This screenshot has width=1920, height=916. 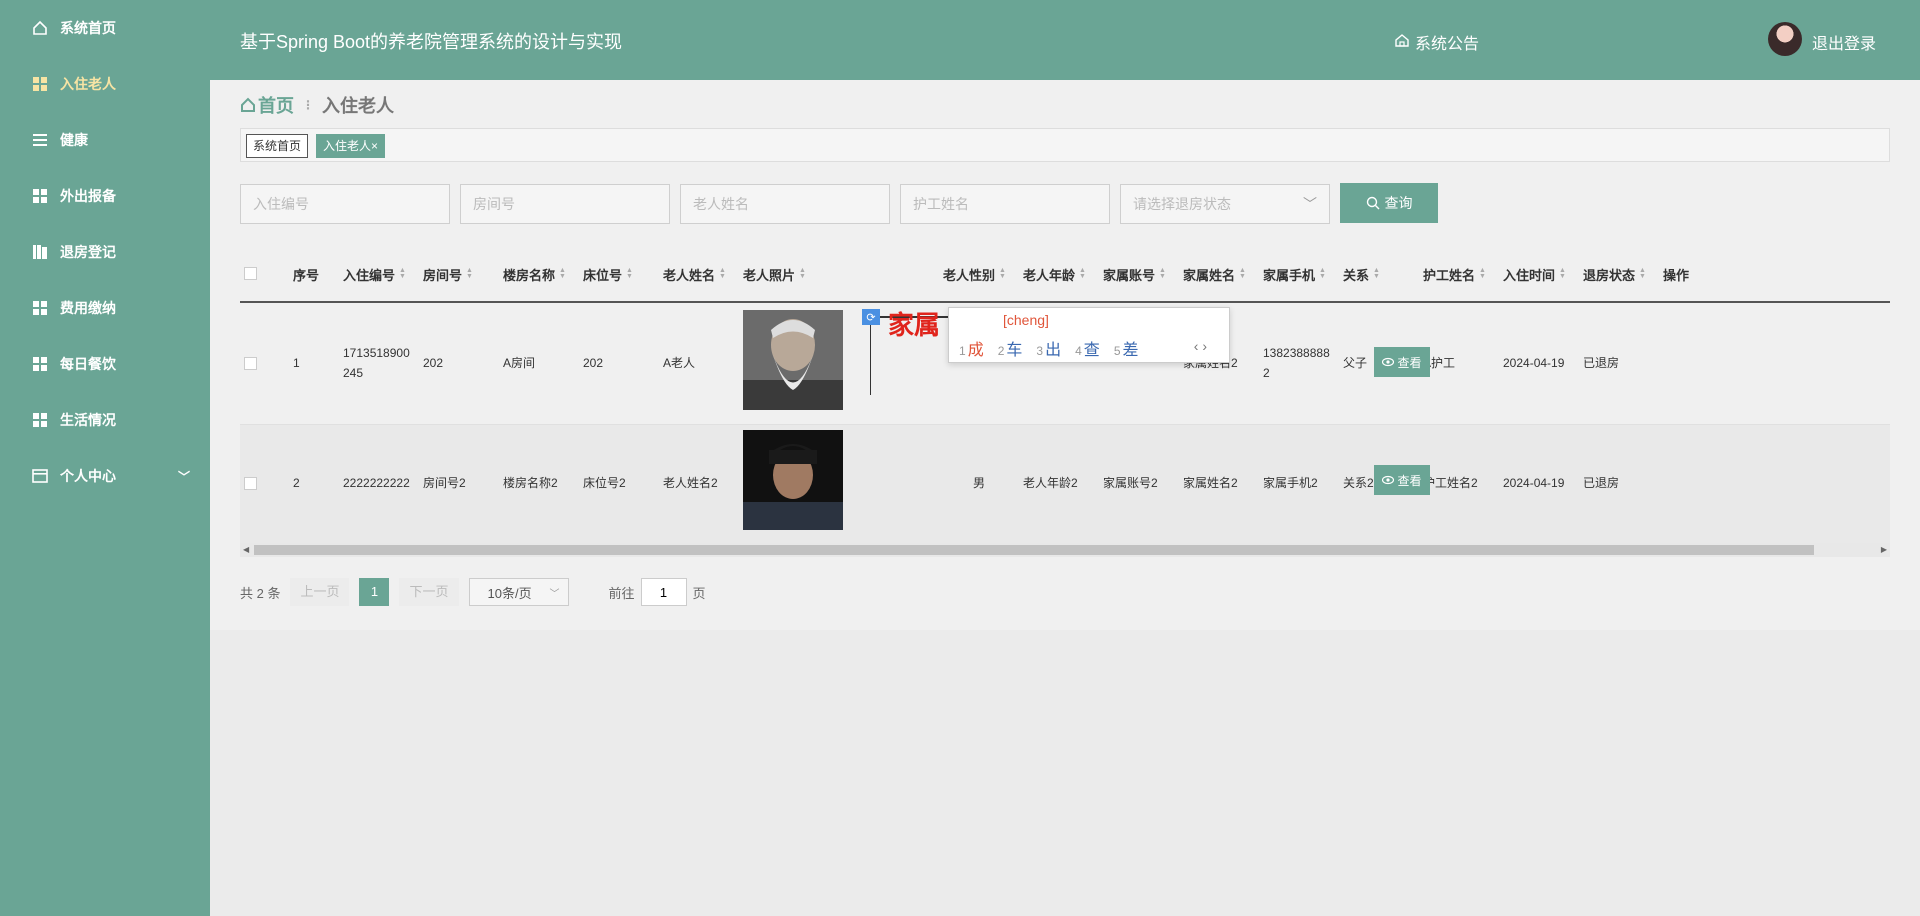 I want to click on elder-name-input, so click(x=785, y=204).